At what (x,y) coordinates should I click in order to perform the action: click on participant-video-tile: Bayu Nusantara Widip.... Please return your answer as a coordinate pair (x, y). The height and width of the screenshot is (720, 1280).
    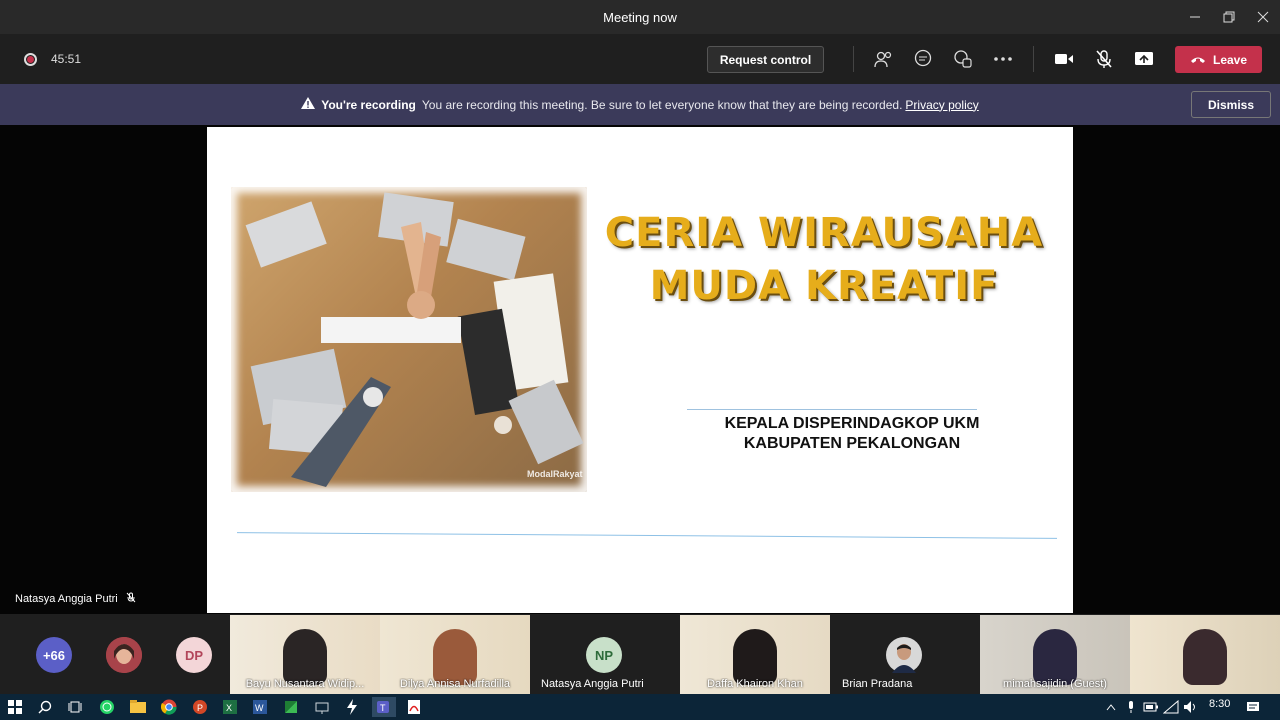
    Looking at the image, I should click on (305, 654).